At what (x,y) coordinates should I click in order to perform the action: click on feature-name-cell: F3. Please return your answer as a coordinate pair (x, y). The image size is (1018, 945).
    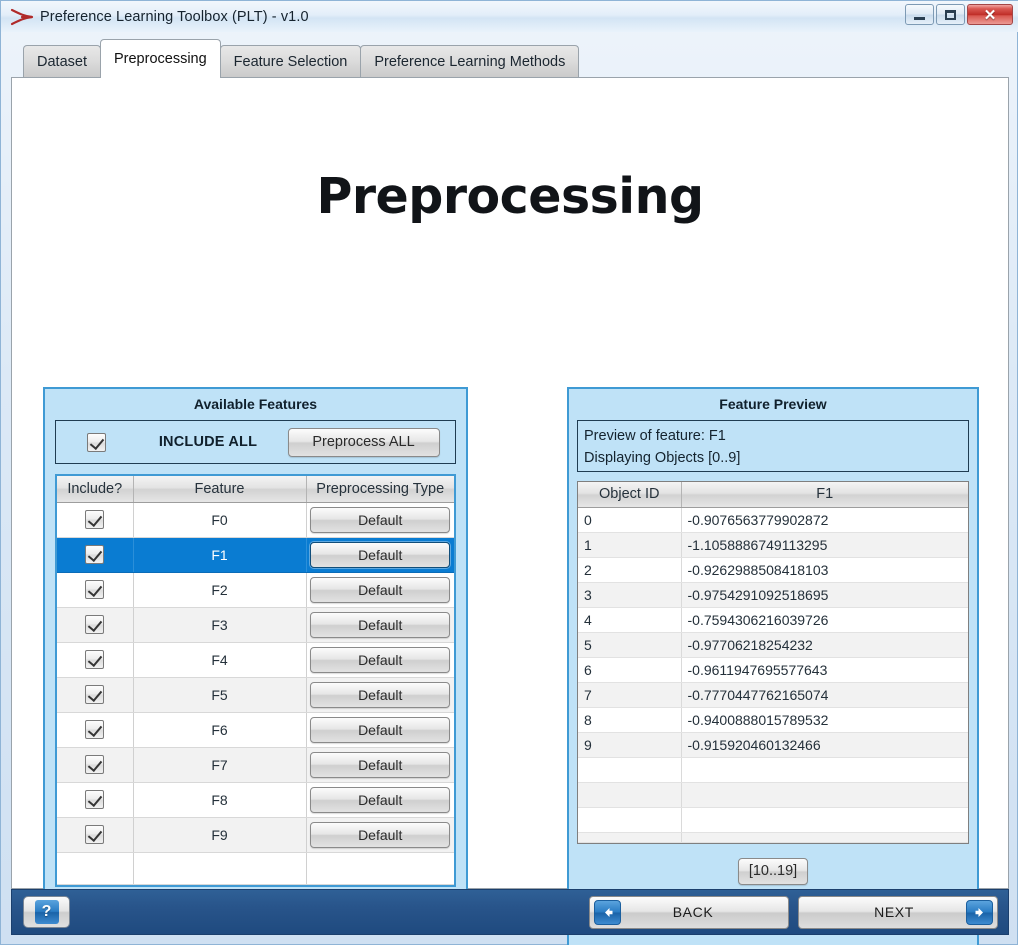
    Looking at the image, I should click on (220, 625).